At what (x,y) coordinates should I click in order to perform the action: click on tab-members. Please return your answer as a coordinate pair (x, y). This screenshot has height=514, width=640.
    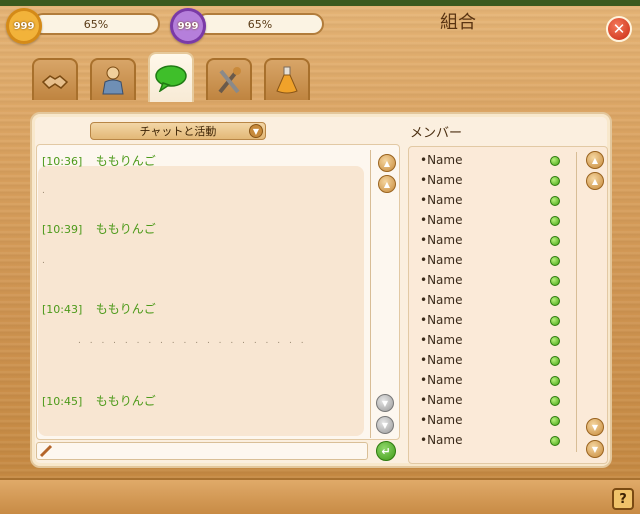
    Looking at the image, I should click on (113, 79).